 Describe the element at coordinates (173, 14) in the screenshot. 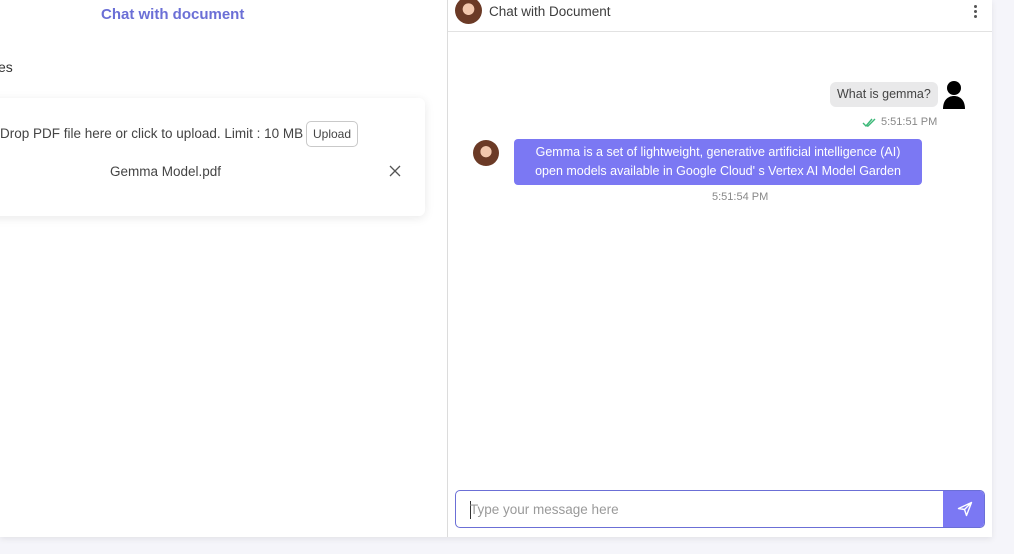

I see `page-title: Chat with document` at that location.